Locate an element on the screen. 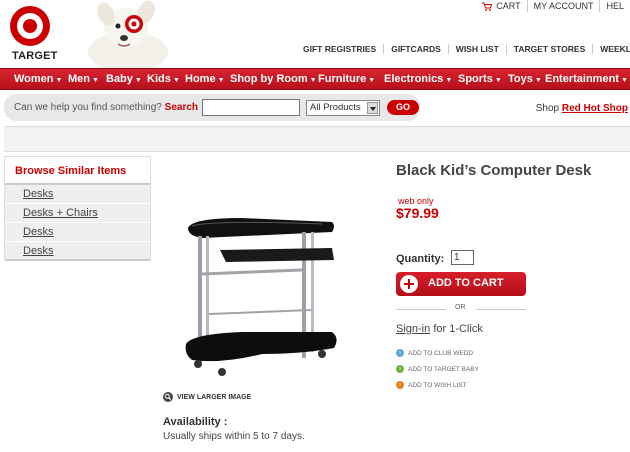  category-toys: Toys ▼ is located at coordinates (525, 79).